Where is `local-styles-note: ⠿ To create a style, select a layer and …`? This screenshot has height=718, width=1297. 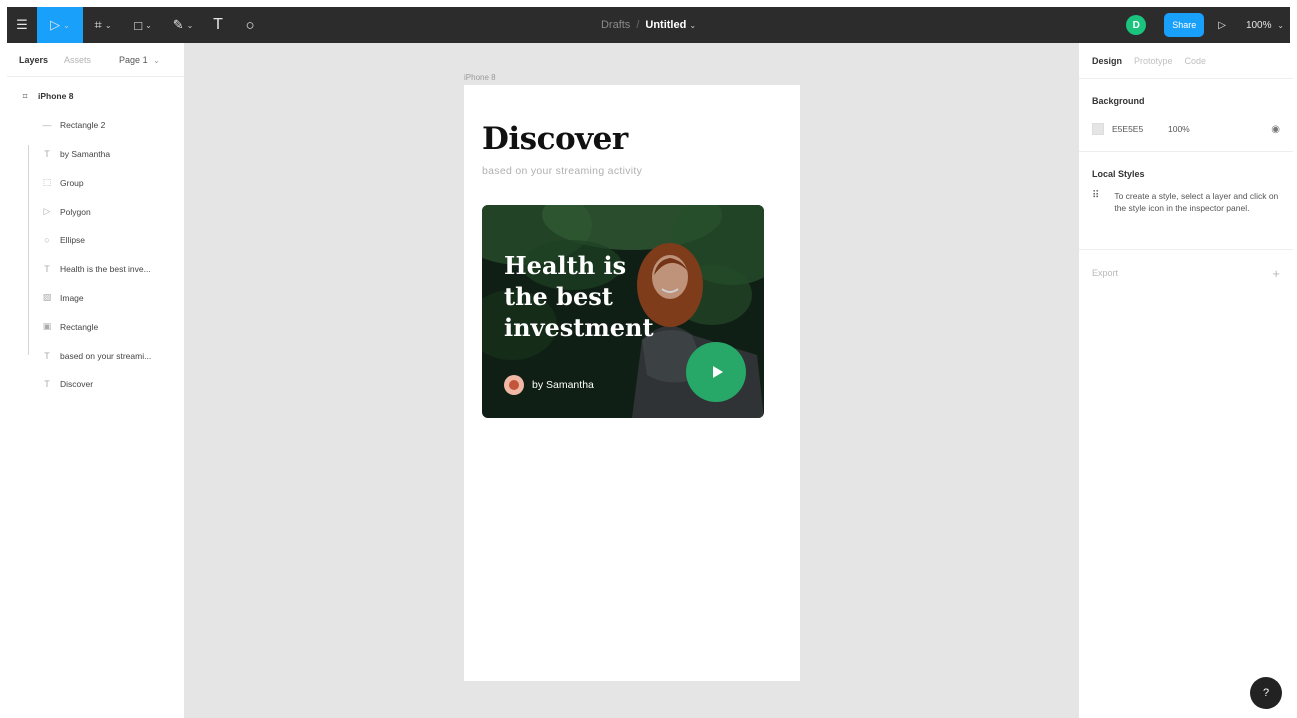
local-styles-note: ⠿ To create a style, select a layer and … is located at coordinates (1186, 208).